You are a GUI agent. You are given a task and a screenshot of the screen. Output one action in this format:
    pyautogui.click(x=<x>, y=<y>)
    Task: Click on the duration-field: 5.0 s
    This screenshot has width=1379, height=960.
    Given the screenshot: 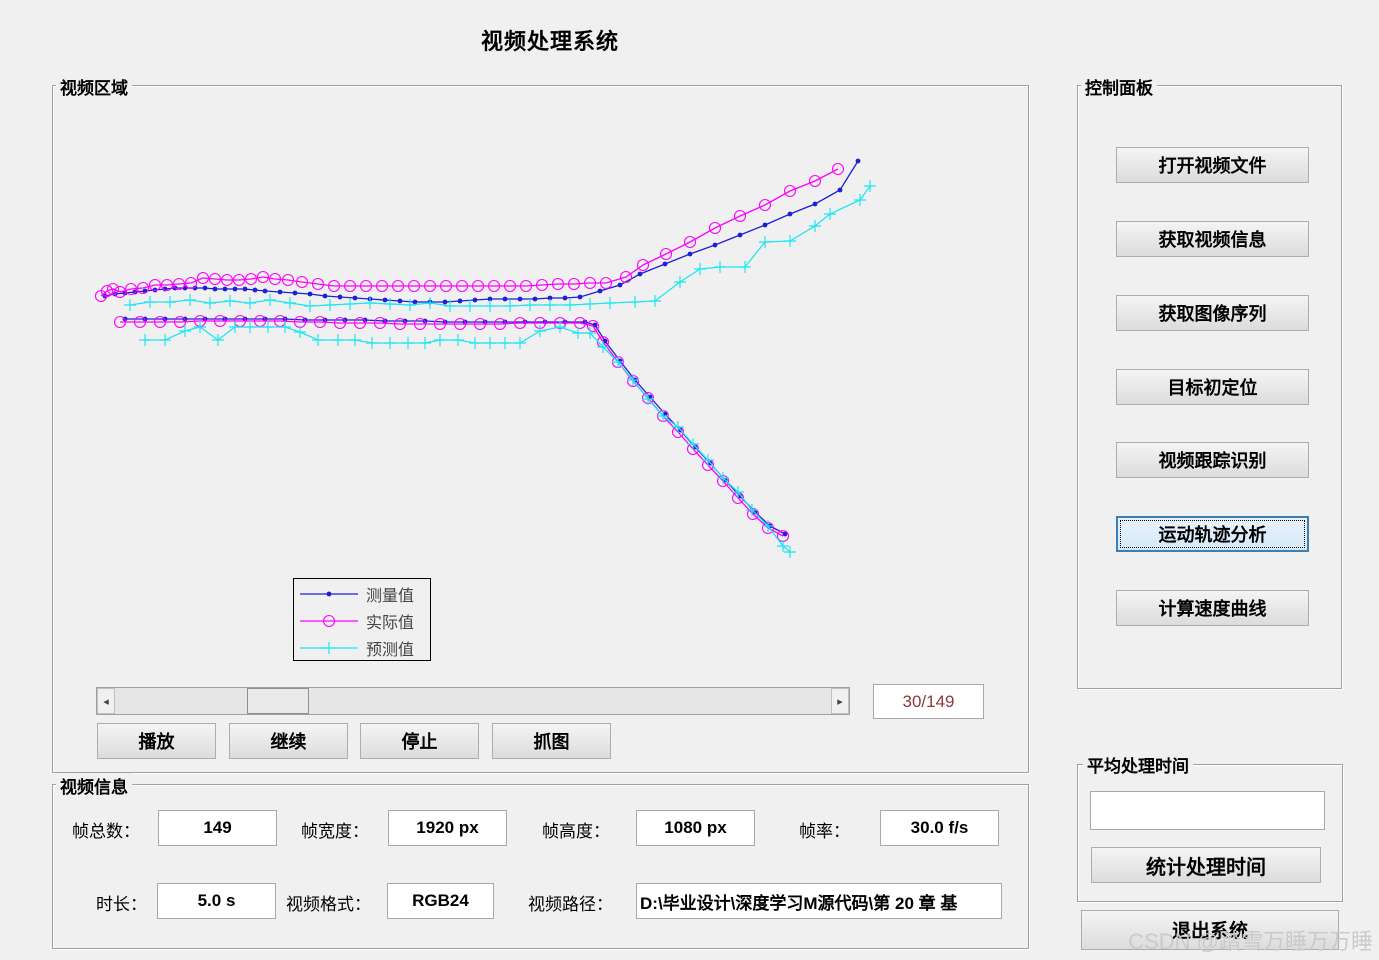 What is the action you would take?
    pyautogui.click(x=216, y=901)
    